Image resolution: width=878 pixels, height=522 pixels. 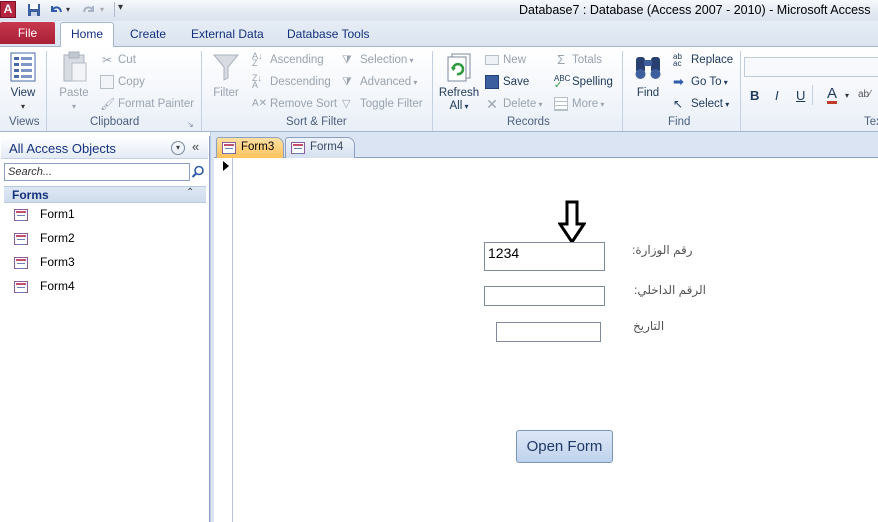 I want to click on new-record-button: New, so click(x=505, y=60).